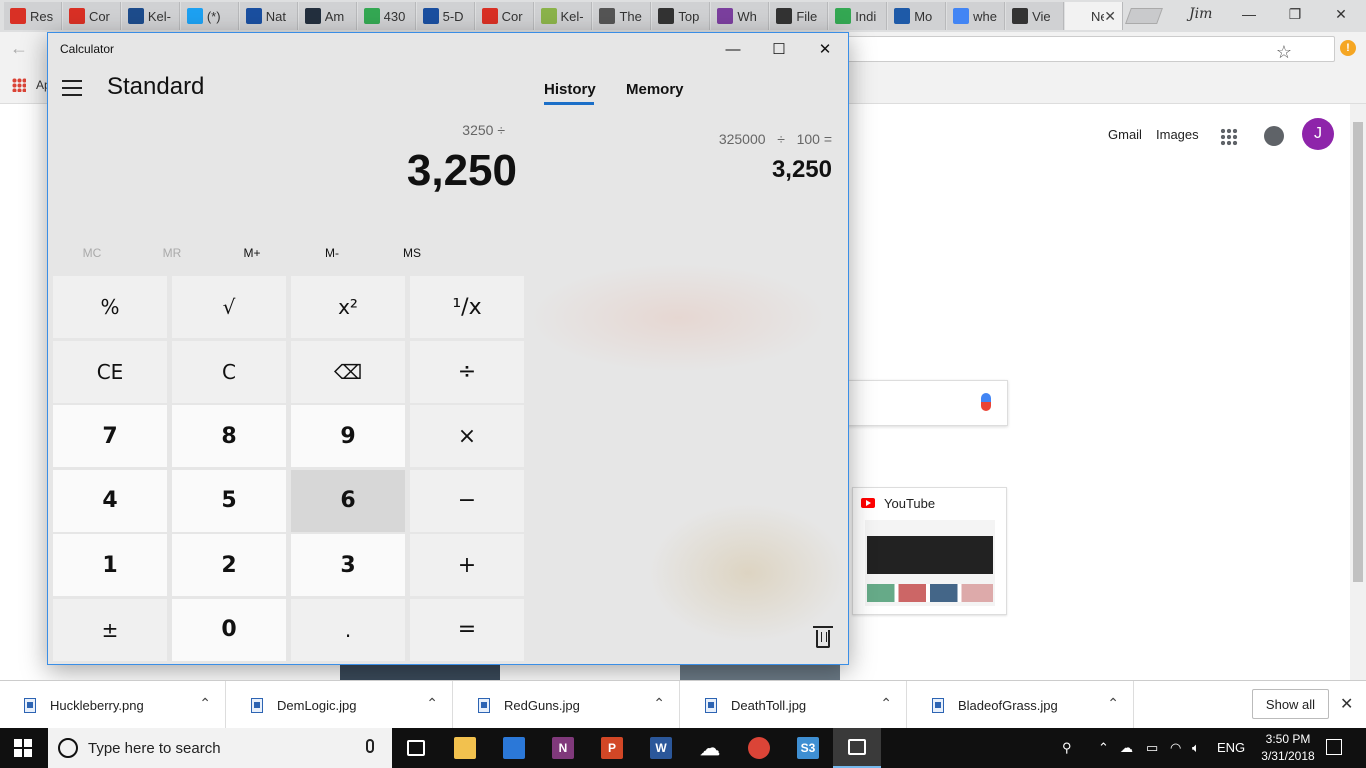 The image size is (1366, 768). I want to click on close-tab-icon: ✕, so click(1110, 16).